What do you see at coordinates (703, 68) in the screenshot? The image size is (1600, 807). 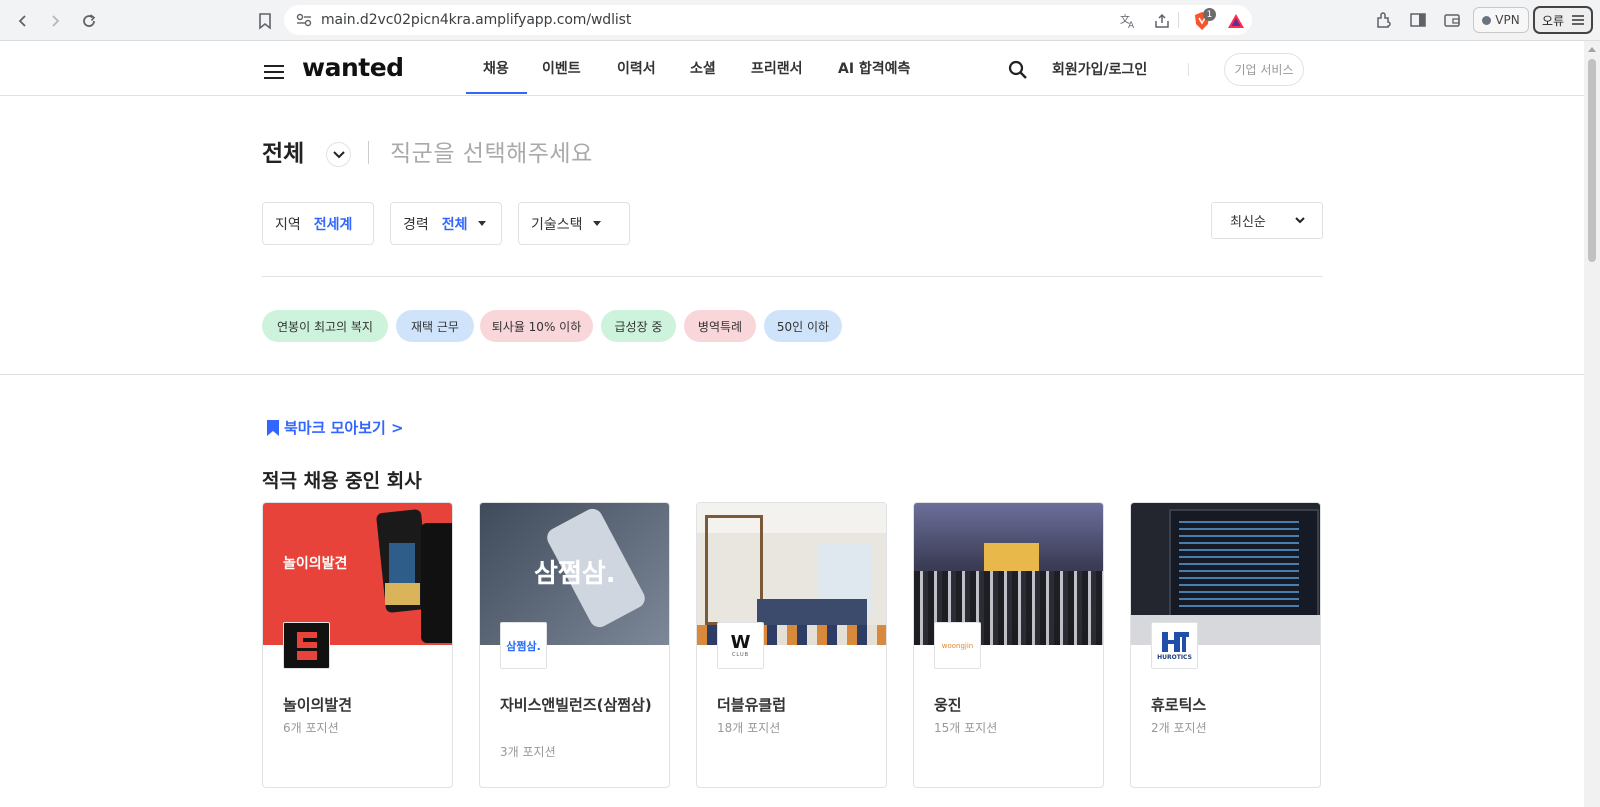 I see `nav-item-social: 소셜` at bounding box center [703, 68].